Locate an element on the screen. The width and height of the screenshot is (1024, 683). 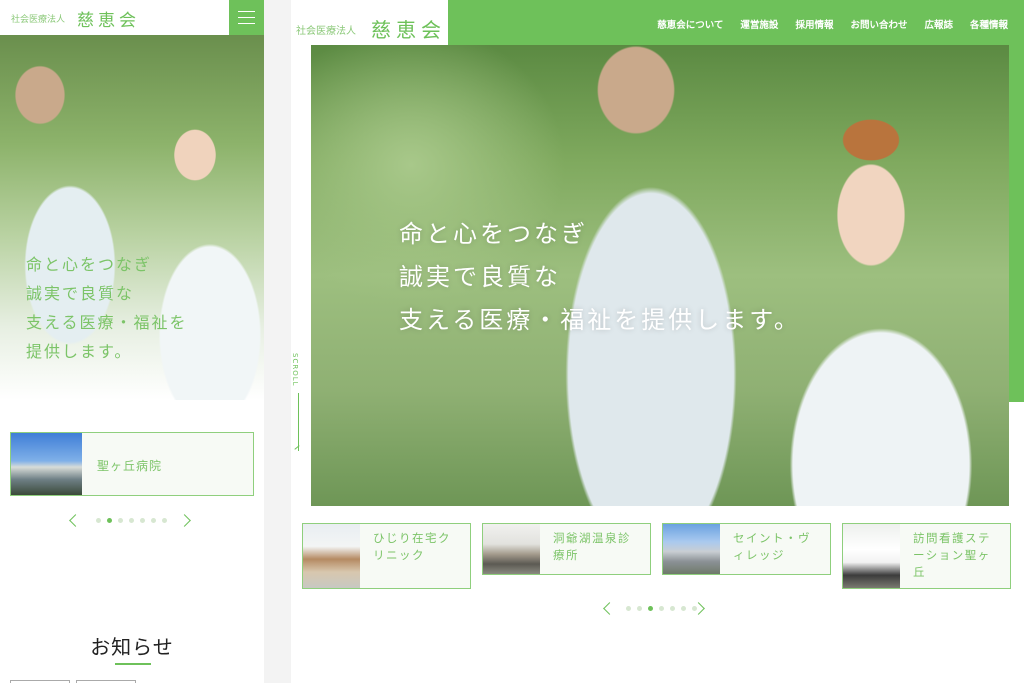
hero-copy-line: 支える医療・福祉を提供します。 is located at coordinates (600, 320).